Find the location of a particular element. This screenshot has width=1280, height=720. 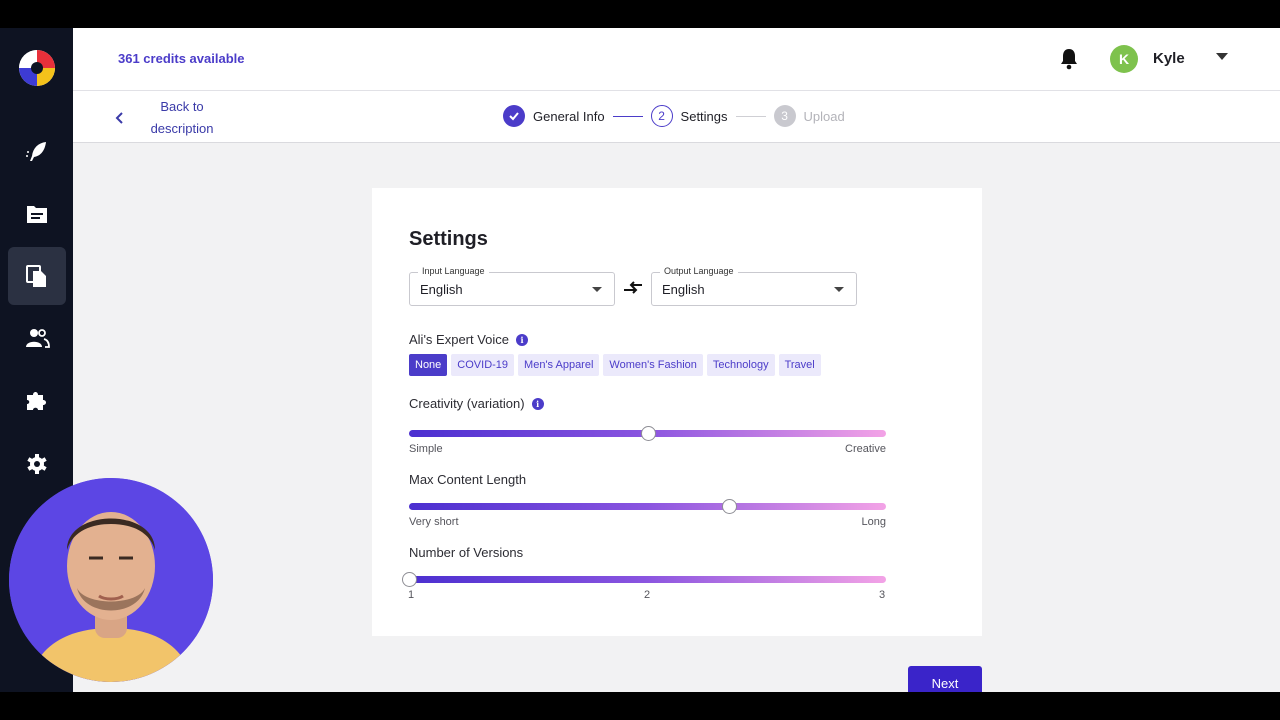

creativity-min-label: Simple is located at coordinates (426, 449).